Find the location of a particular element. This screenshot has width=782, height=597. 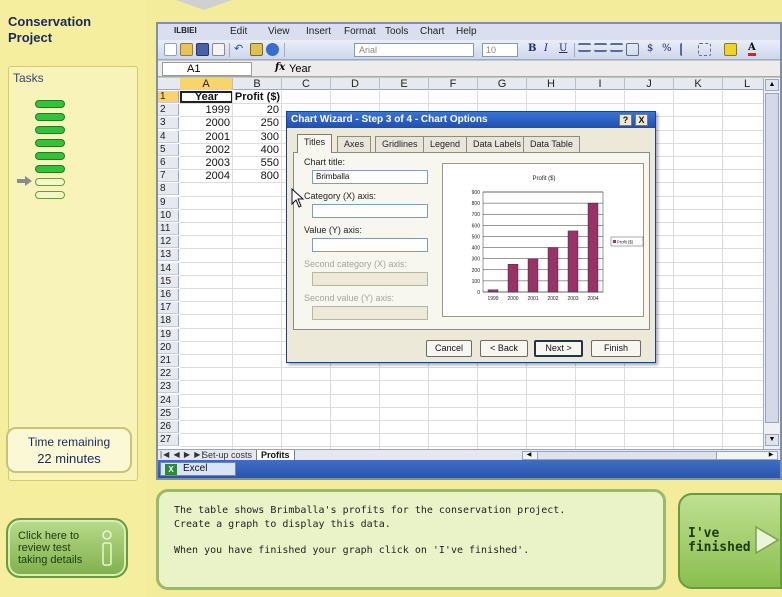

table-cell: 300 is located at coordinates (257, 137).